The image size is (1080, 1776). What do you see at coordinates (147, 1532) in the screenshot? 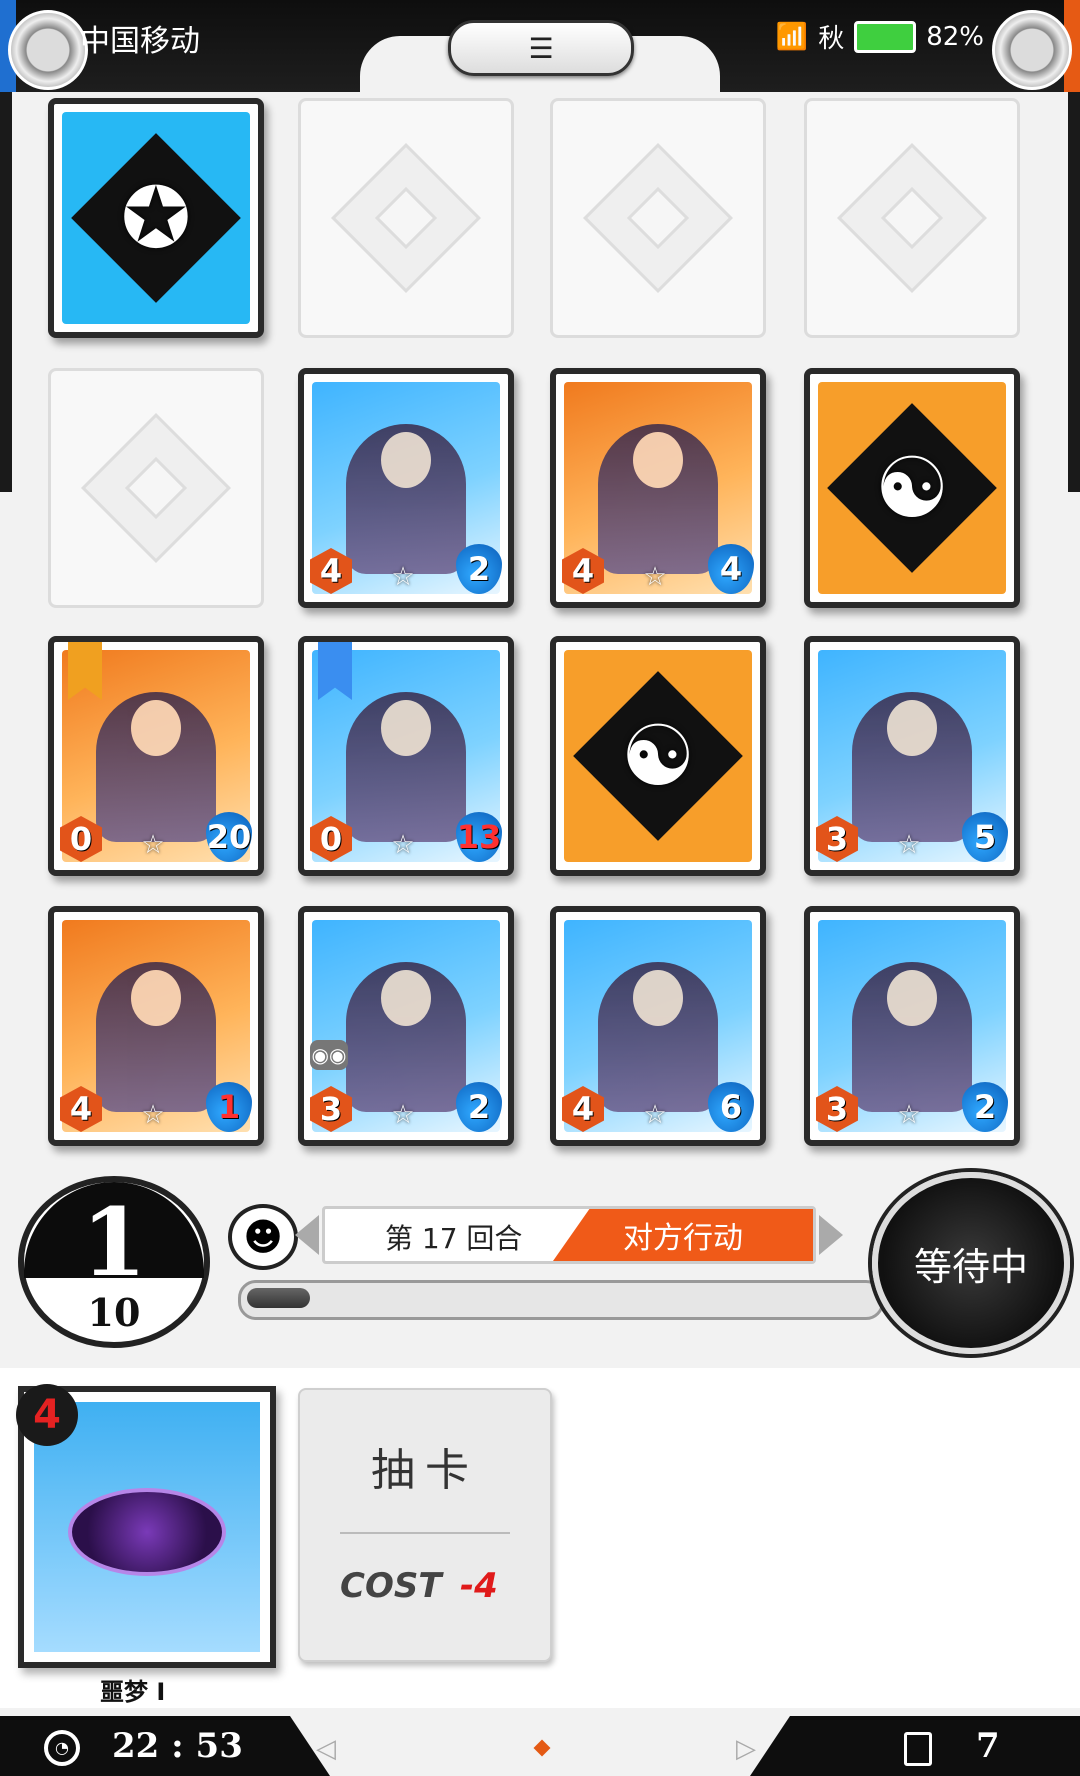
I see `nightmare-crystal-icon` at bounding box center [147, 1532].